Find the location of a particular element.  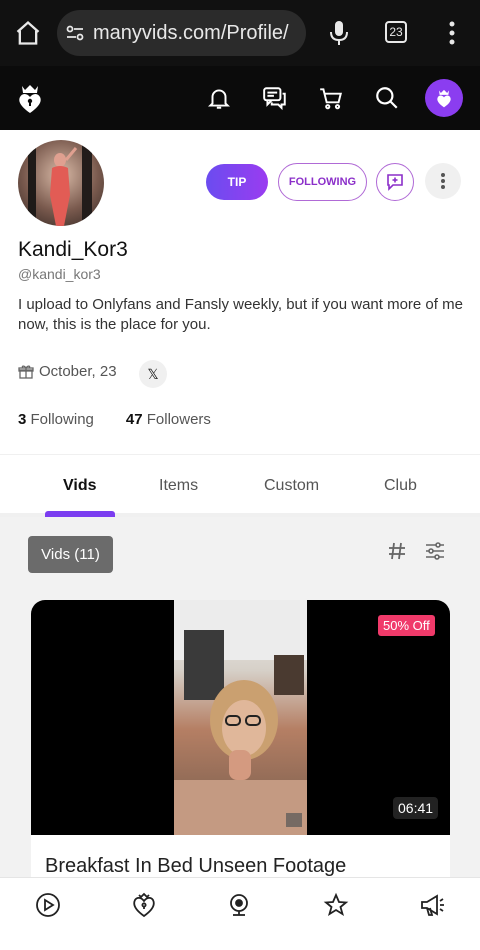

x-social-link: 𝕏 is located at coordinates (153, 374).